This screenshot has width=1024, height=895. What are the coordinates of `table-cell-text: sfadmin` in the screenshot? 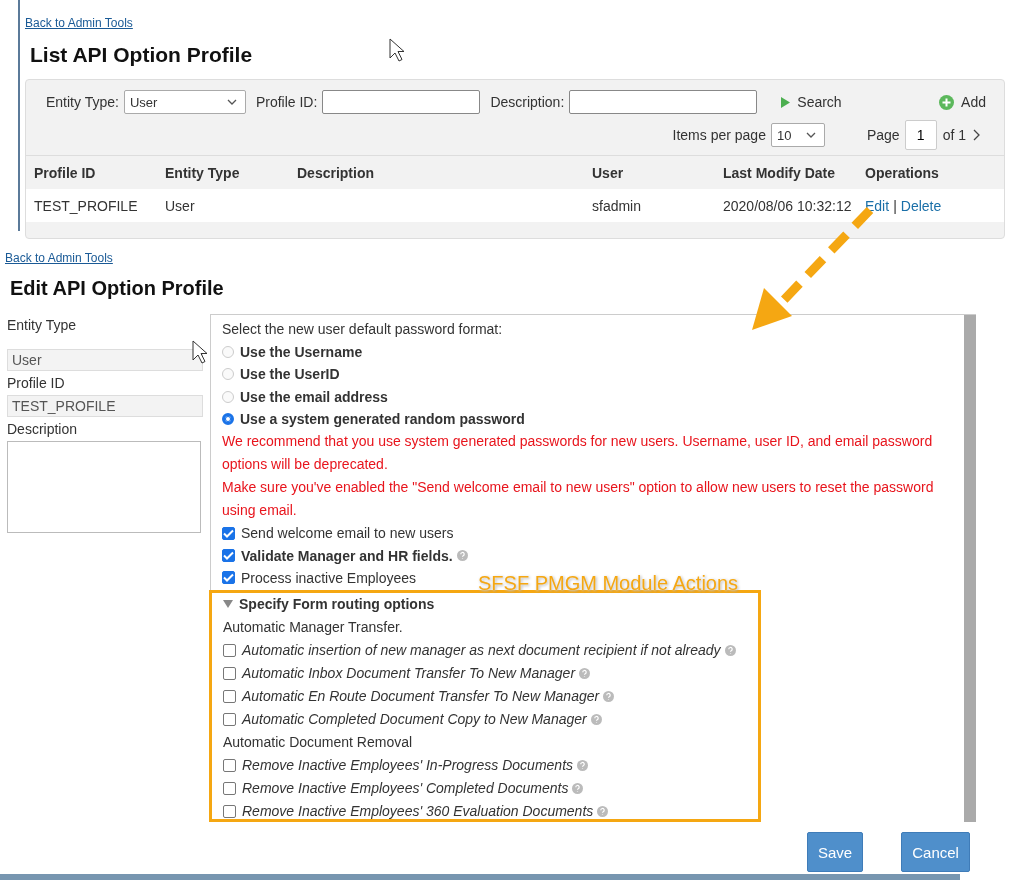 It's located at (617, 205).